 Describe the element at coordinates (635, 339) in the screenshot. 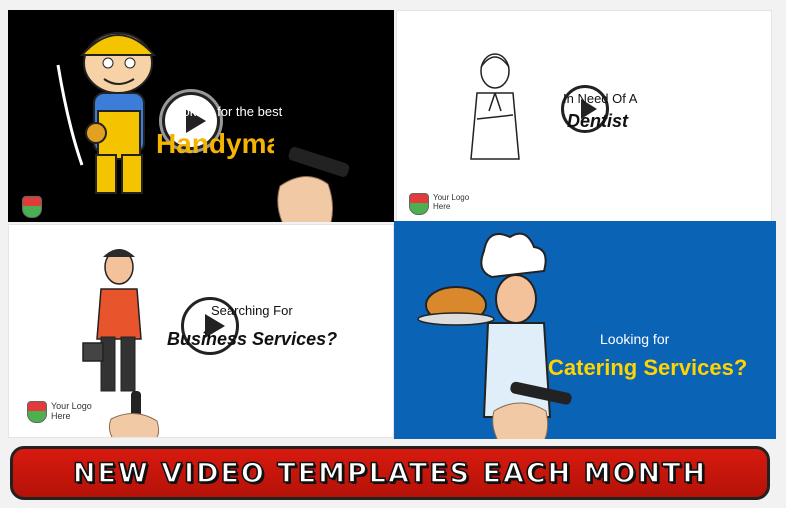

I see `tile-line1: Looking for` at that location.